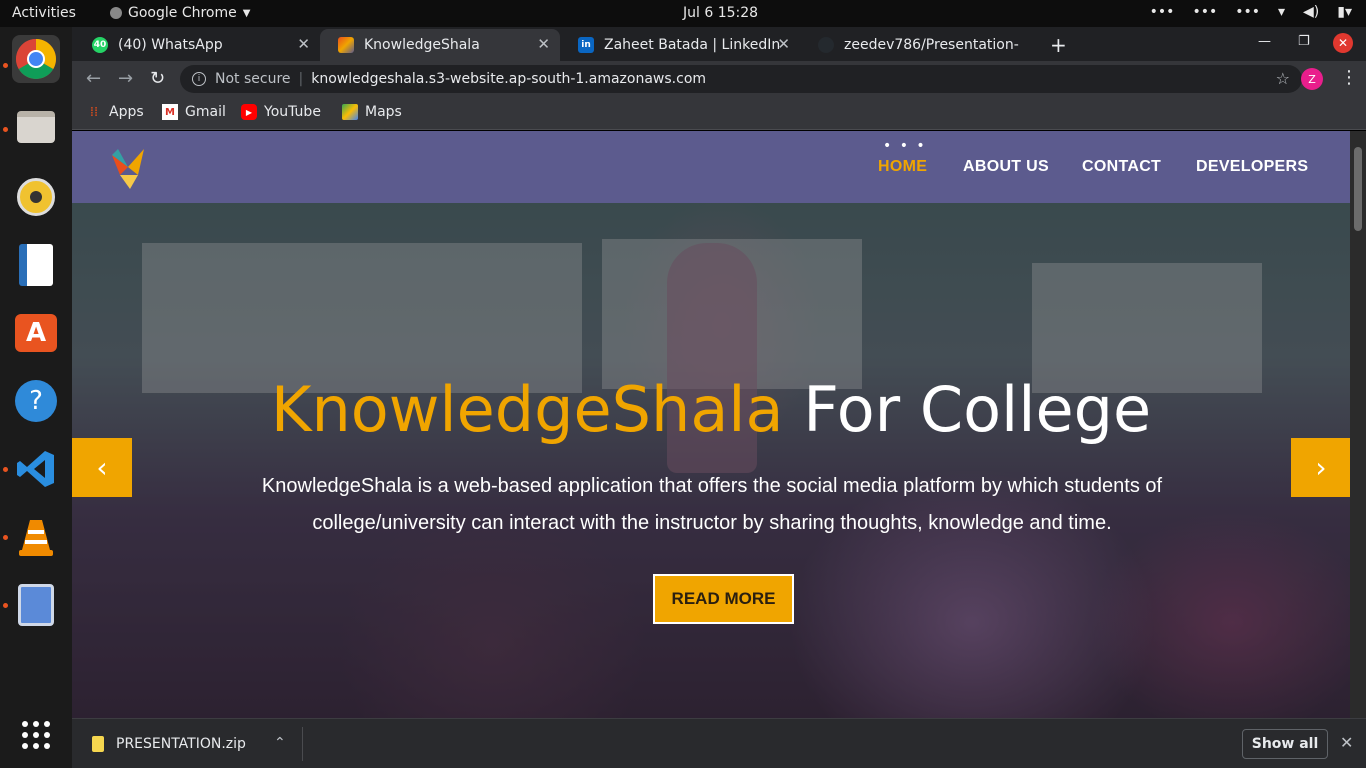 Image resolution: width=1366 pixels, height=768 pixels. What do you see at coordinates (826, 45) in the screenshot?
I see `github-icon` at bounding box center [826, 45].